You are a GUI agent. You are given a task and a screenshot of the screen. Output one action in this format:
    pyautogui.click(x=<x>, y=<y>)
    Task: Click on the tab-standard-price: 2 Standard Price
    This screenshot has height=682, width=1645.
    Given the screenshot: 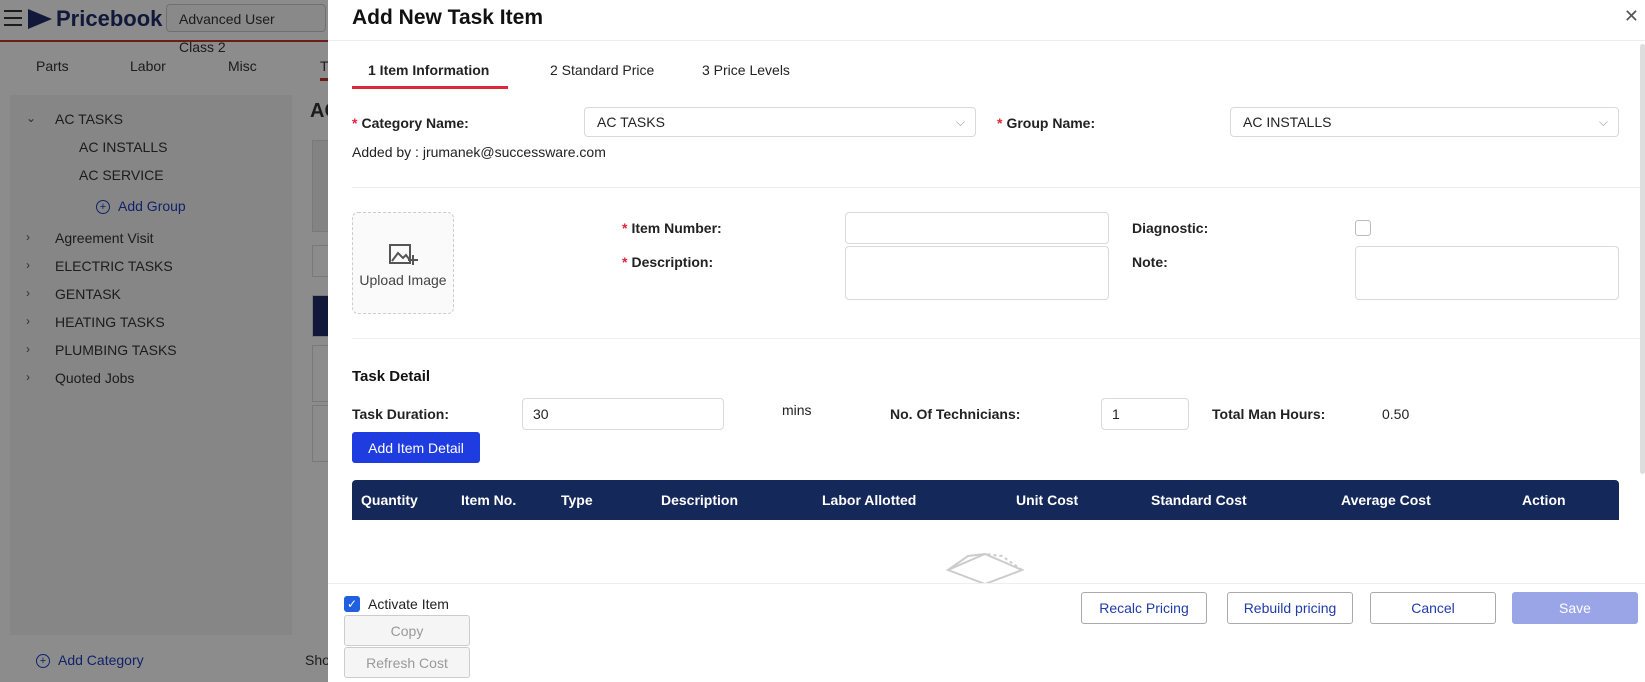 What is the action you would take?
    pyautogui.click(x=602, y=70)
    